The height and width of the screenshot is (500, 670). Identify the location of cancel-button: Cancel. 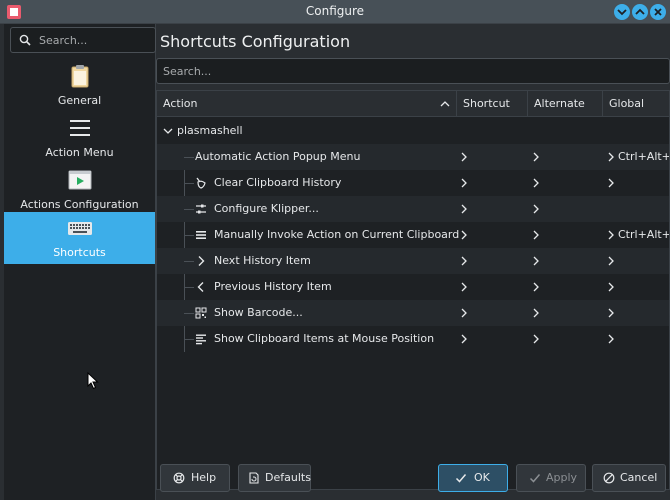
(629, 478).